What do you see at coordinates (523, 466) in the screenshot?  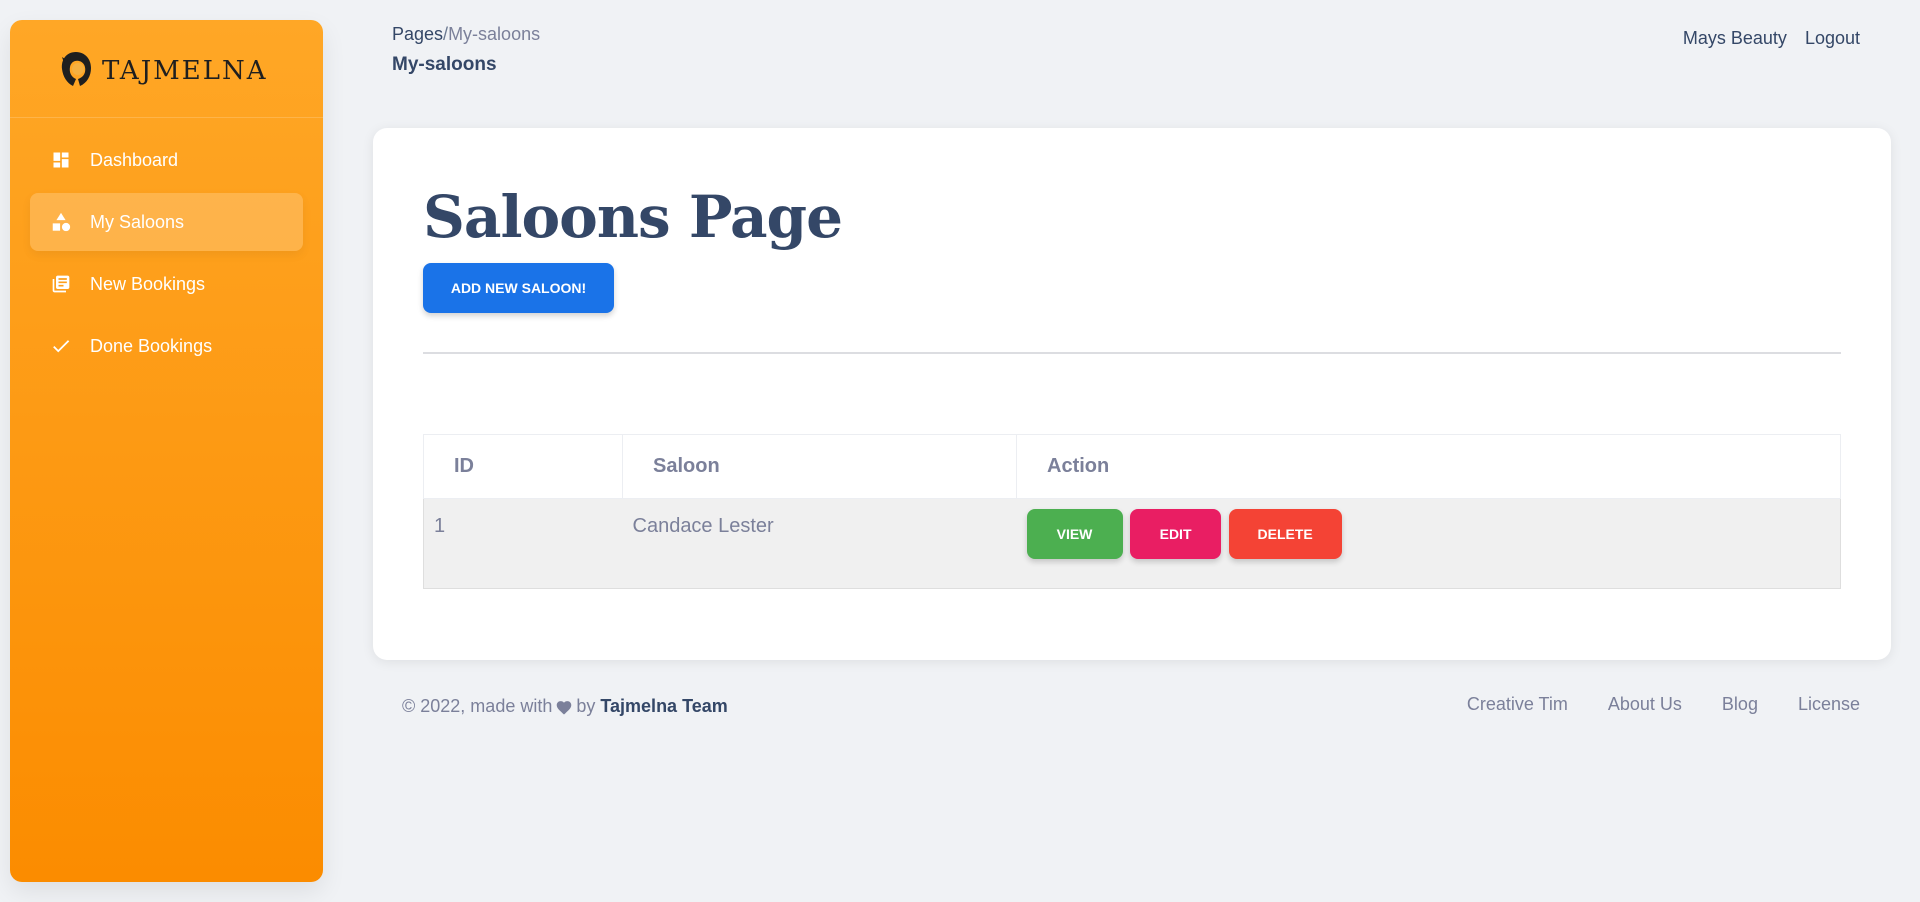 I see `column-header-id: ID` at bounding box center [523, 466].